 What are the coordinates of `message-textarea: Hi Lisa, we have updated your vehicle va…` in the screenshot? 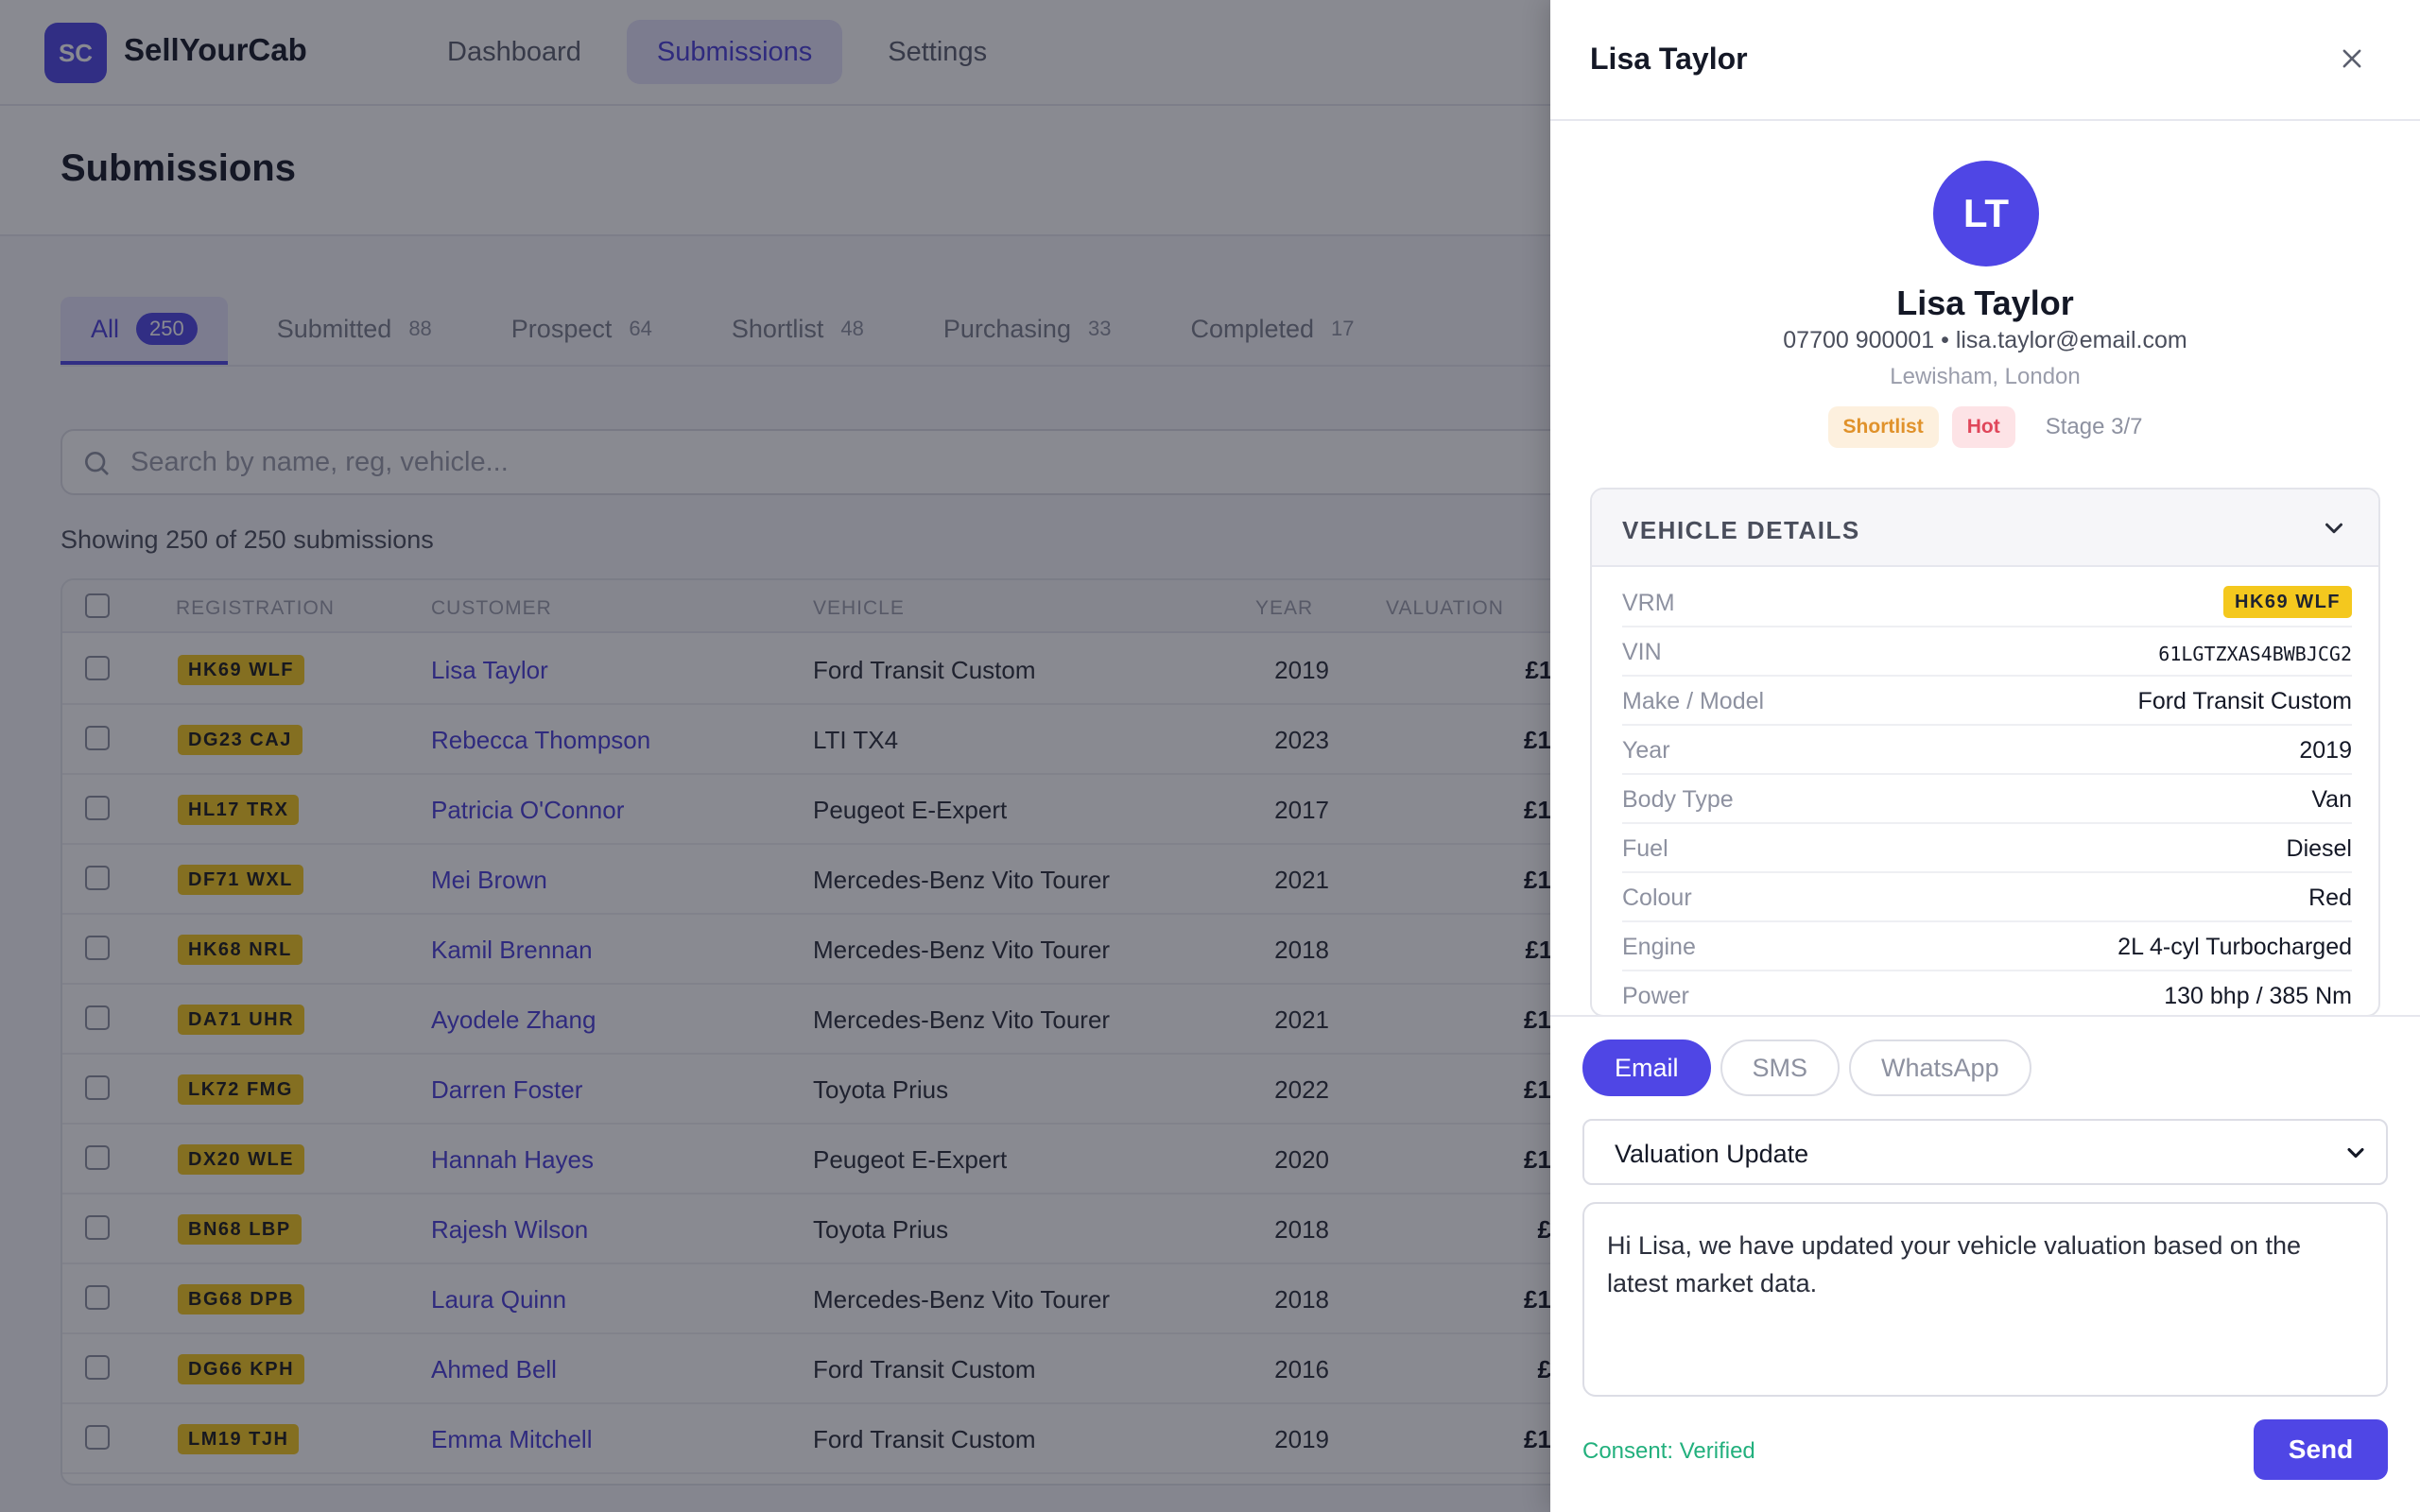 It's located at (1985, 1299).